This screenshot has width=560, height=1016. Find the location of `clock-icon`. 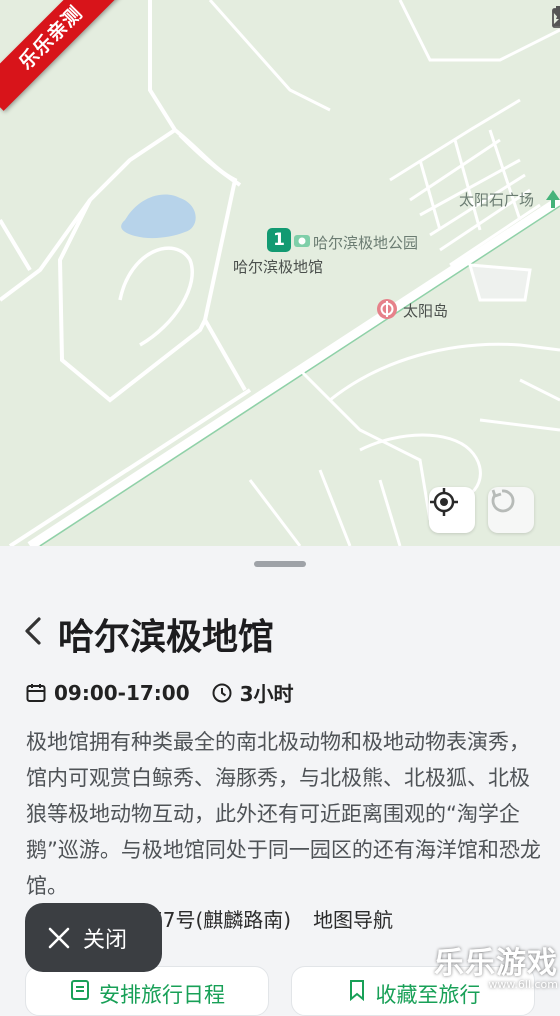

clock-icon is located at coordinates (222, 692).